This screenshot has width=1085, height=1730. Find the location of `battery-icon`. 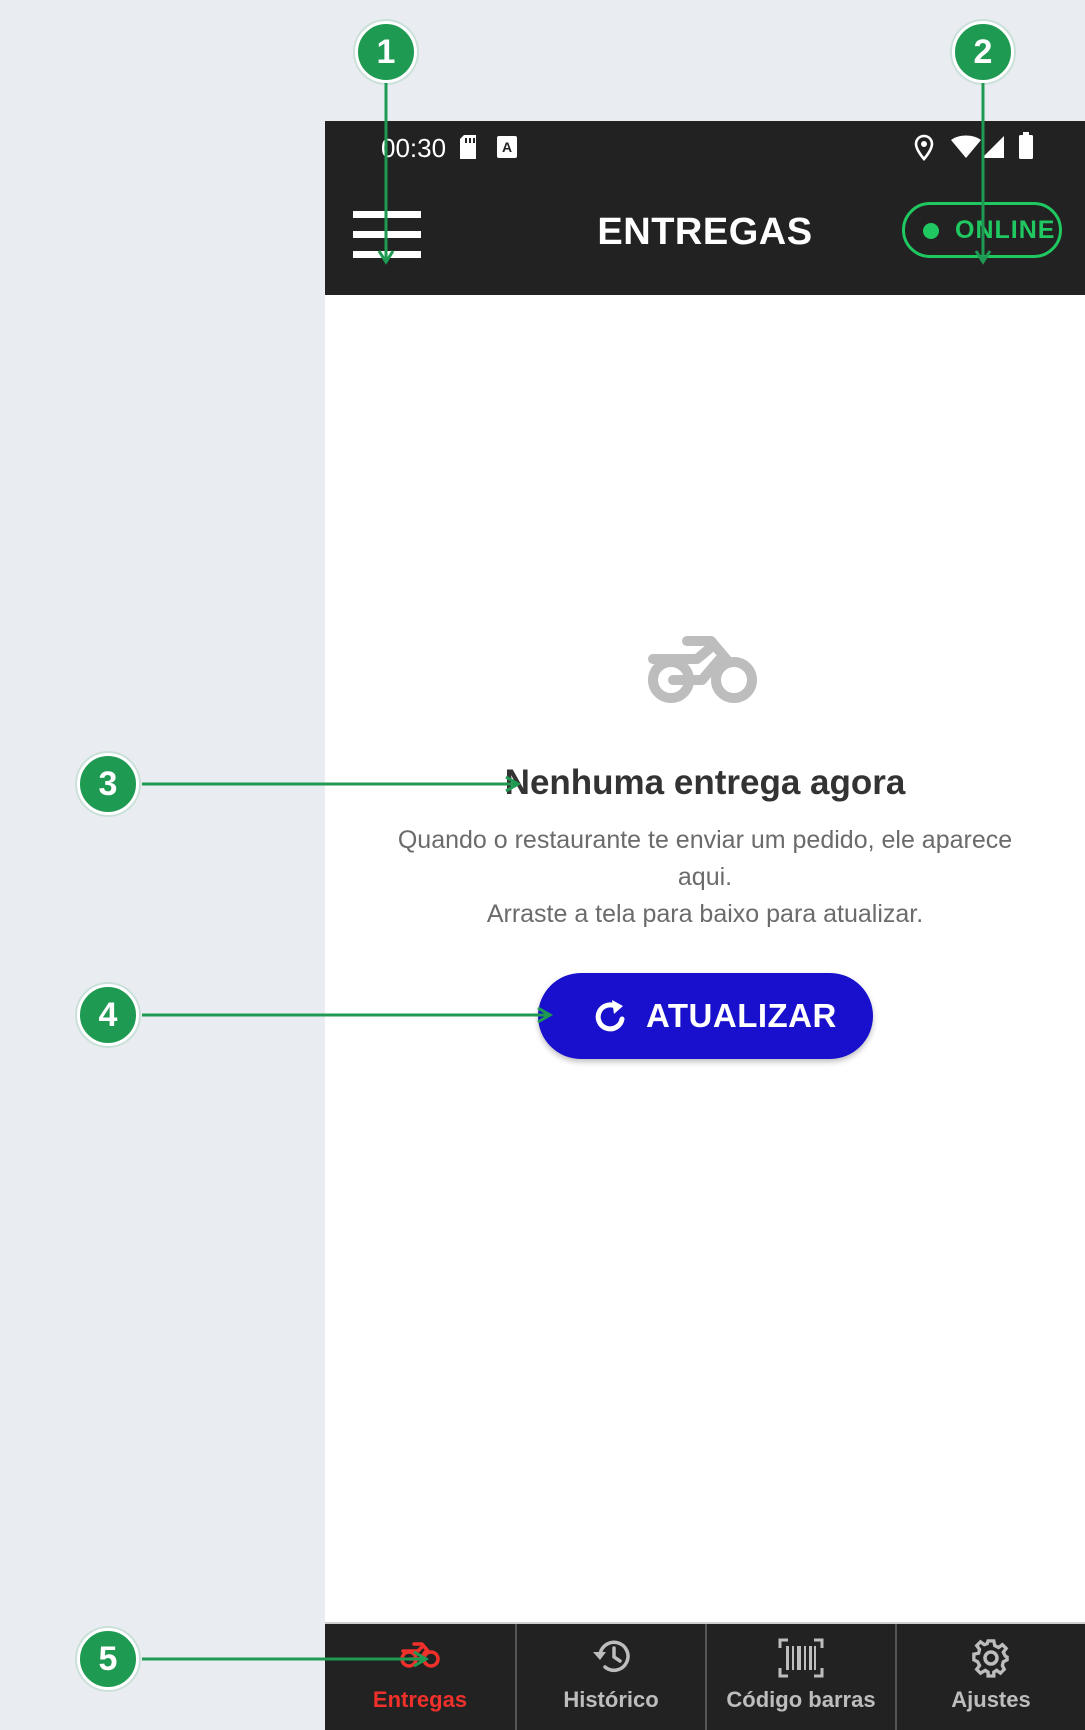

battery-icon is located at coordinates (1026, 145).